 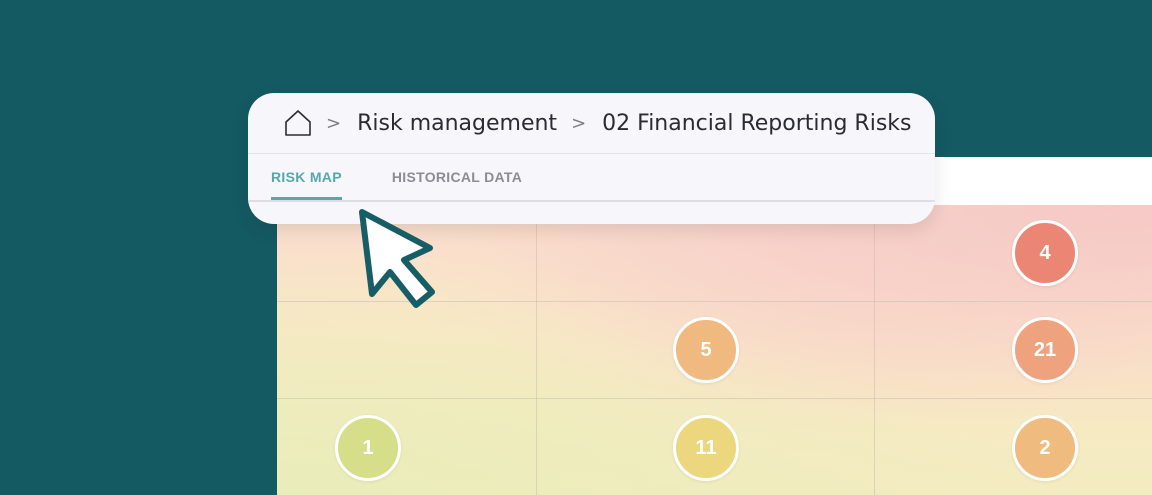 I want to click on tab-bar: RISK MAP HISTORICAL DATA, so click(x=421, y=177).